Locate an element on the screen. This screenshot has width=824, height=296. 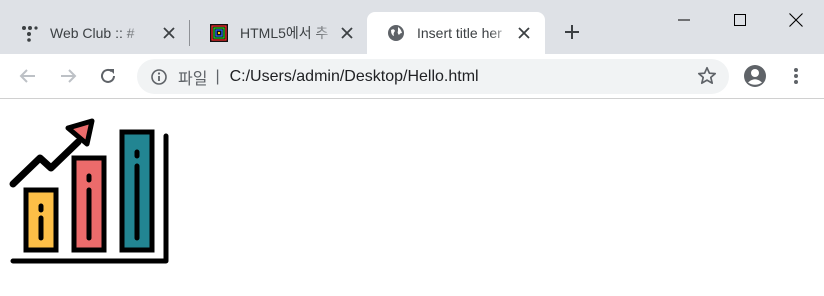
back-arrow-icon is located at coordinates (27, 76).